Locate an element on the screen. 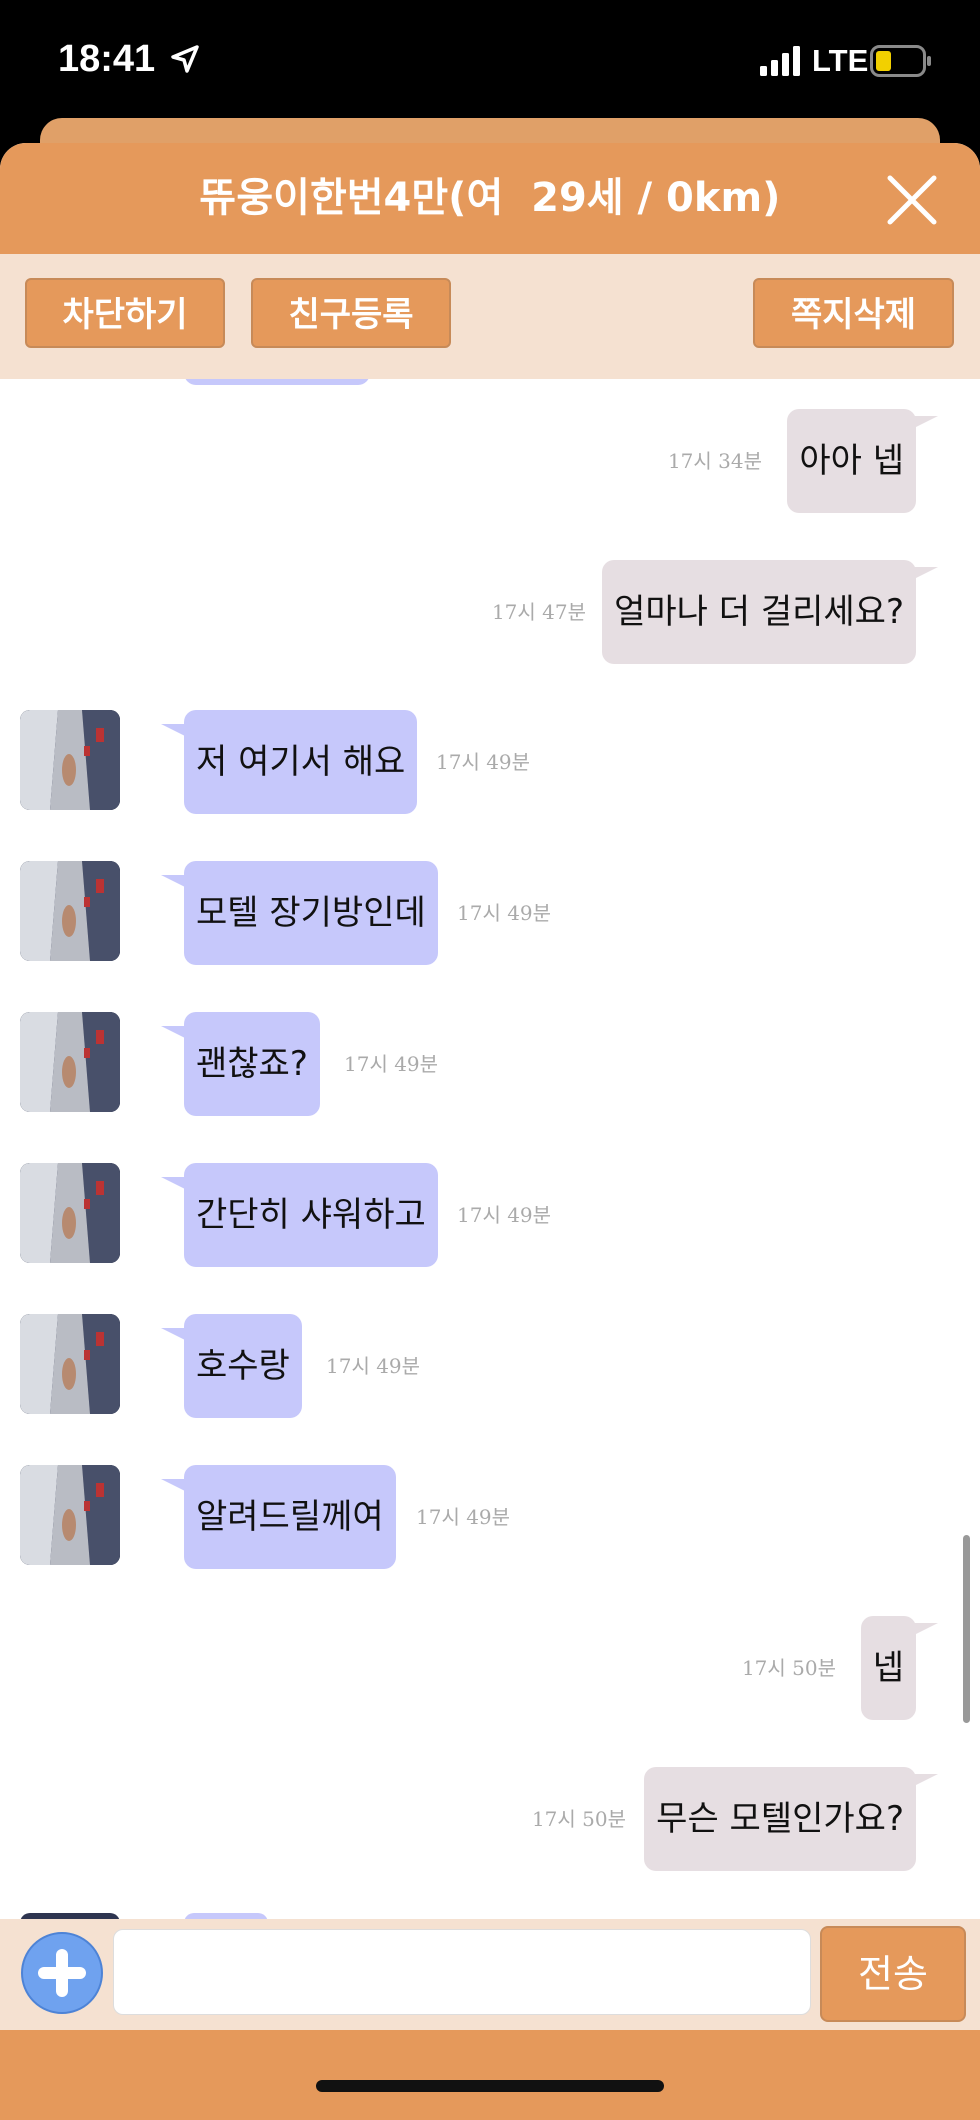 This screenshot has width=980, height=2120. add-friend-button: 친구등록 is located at coordinates (351, 313).